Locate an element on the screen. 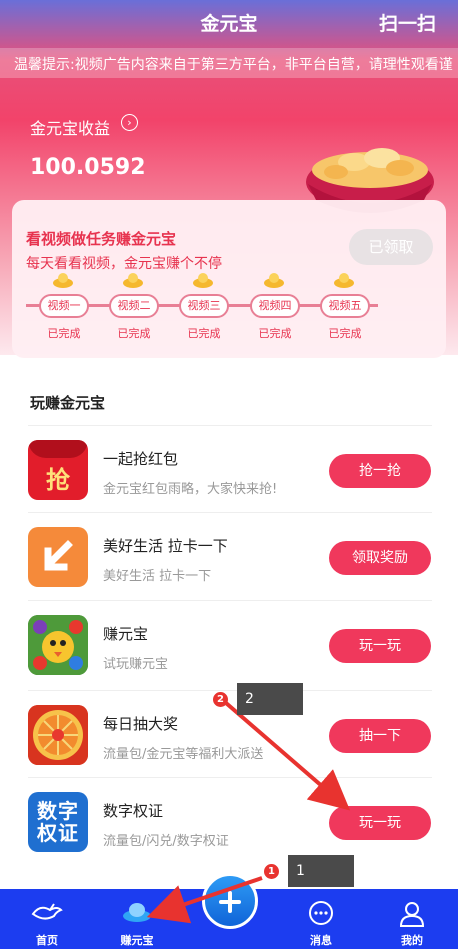  annotation-badge-2: 2 is located at coordinates (220, 699).